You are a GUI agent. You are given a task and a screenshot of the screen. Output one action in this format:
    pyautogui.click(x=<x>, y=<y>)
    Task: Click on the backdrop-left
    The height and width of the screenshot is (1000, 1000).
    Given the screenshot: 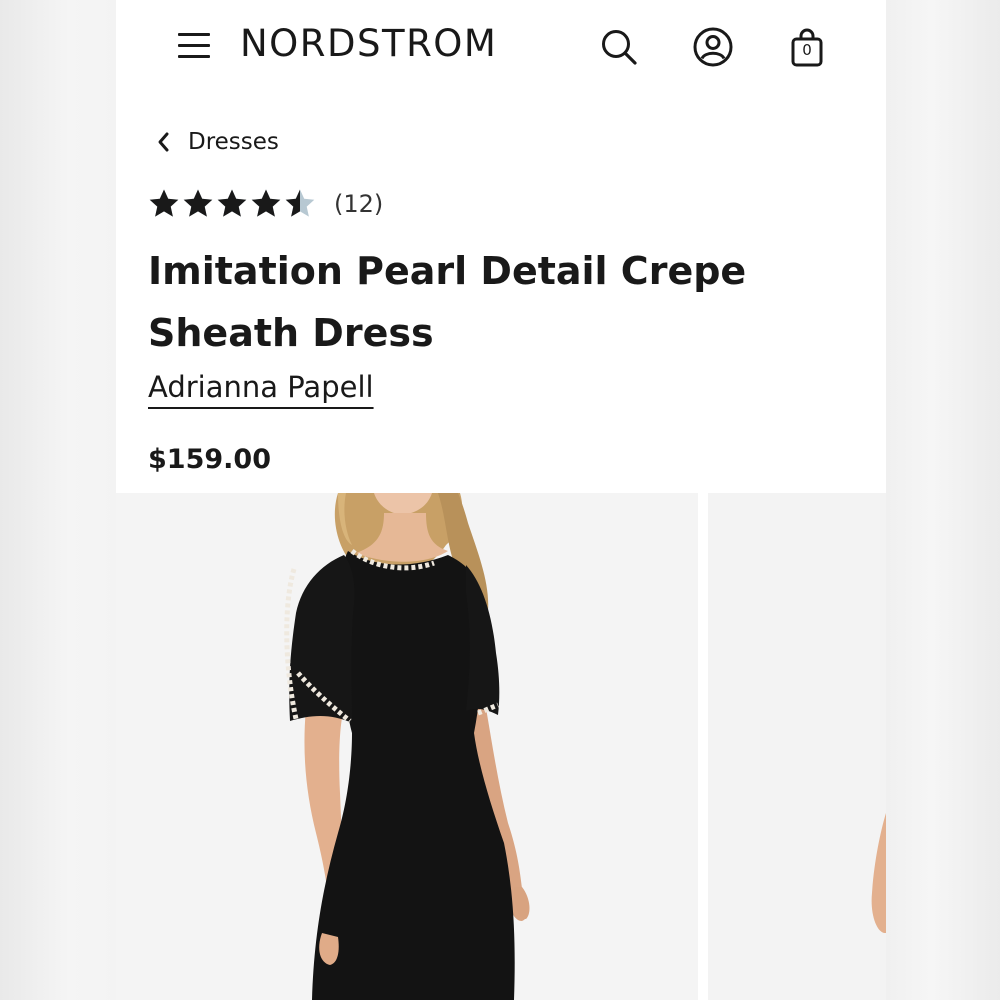 What is the action you would take?
    pyautogui.click(x=58, y=500)
    